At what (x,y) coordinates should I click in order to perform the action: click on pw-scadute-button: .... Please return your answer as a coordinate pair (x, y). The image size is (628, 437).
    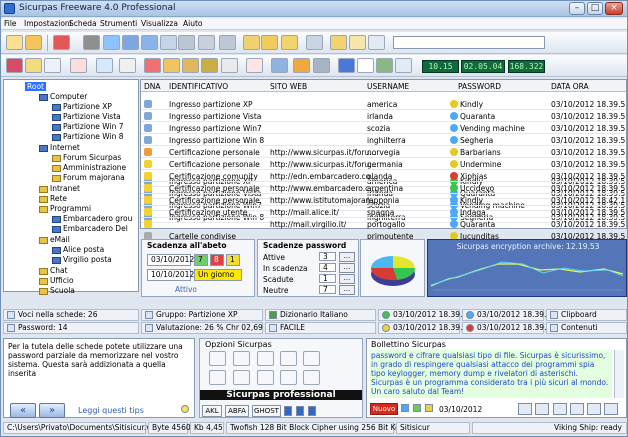
    Looking at the image, I should click on (347, 279).